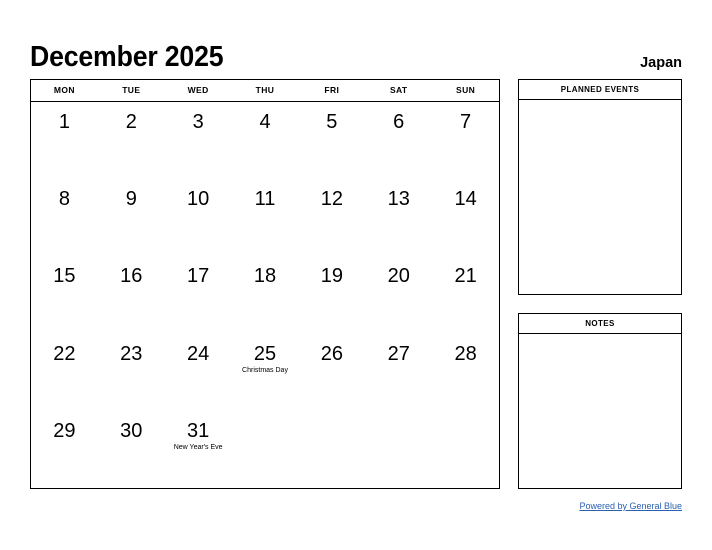 This screenshot has width=712, height=550. Describe the element at coordinates (131, 90) in the screenshot. I see `weekday-header-tue: TUE` at that location.